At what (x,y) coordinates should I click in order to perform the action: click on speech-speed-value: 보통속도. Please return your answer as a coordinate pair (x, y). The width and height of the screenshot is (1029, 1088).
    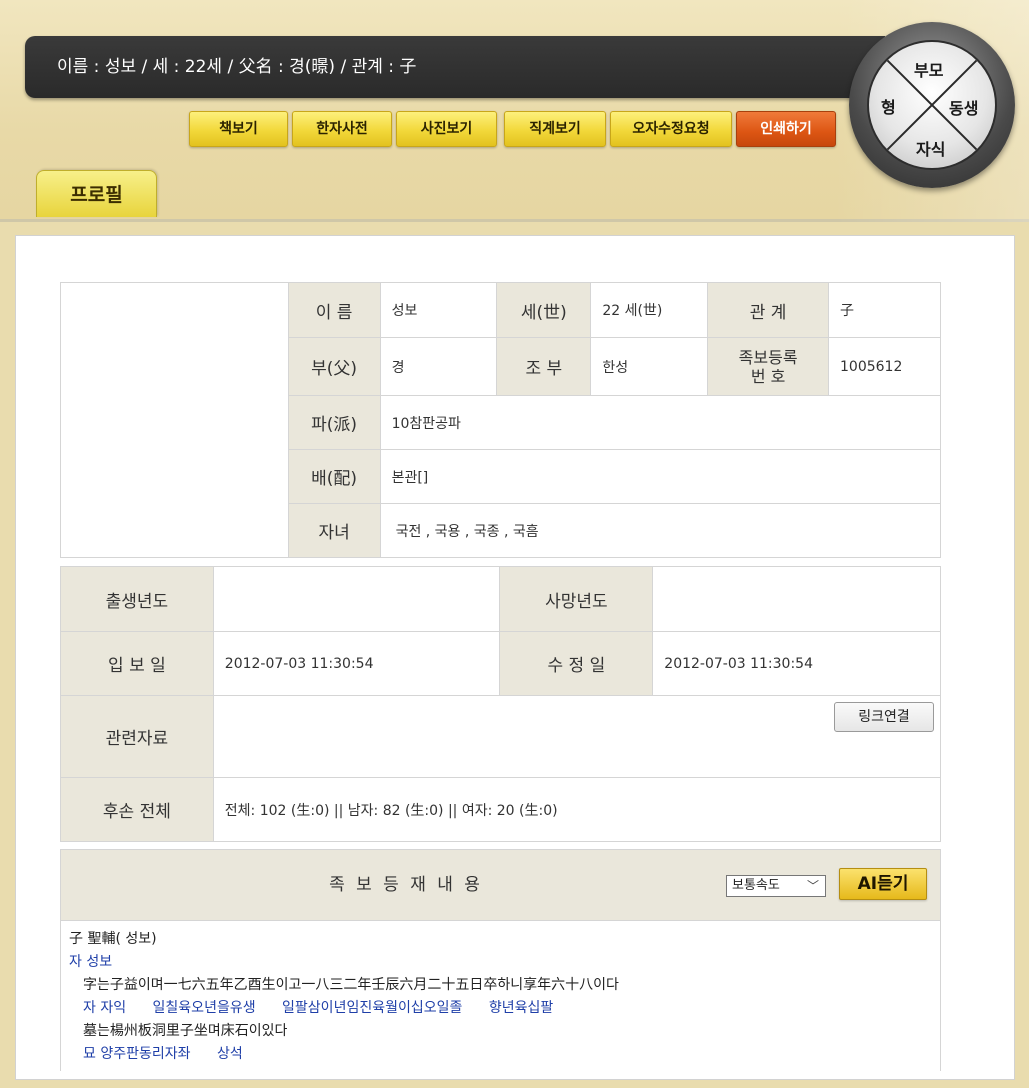
    Looking at the image, I should click on (756, 885).